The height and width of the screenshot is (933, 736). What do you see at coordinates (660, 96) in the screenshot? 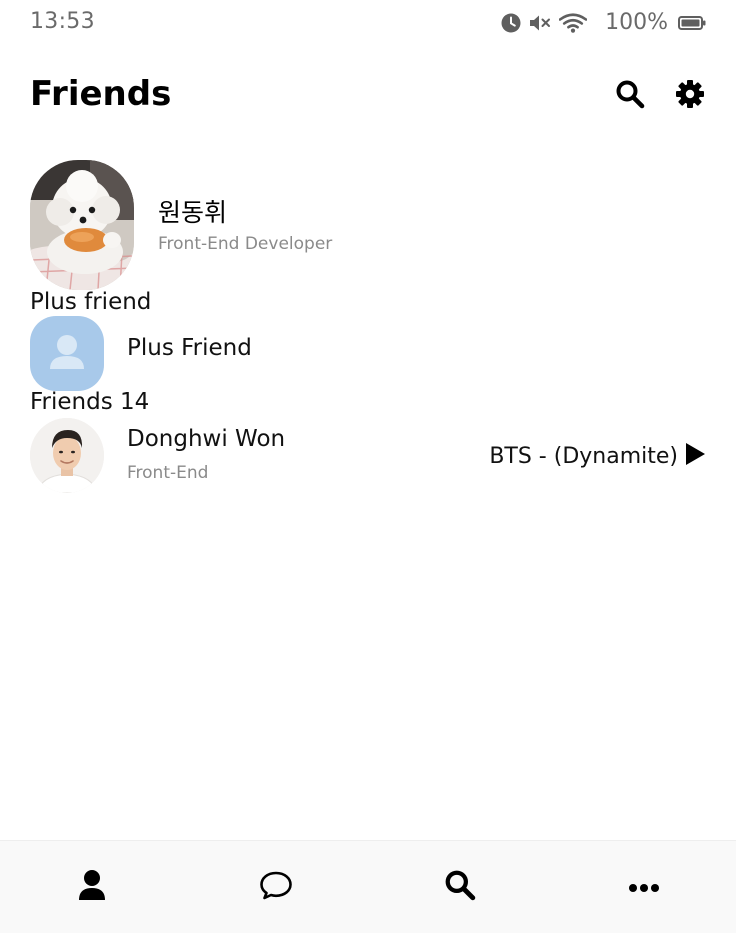
I see `header-actions` at bounding box center [660, 96].